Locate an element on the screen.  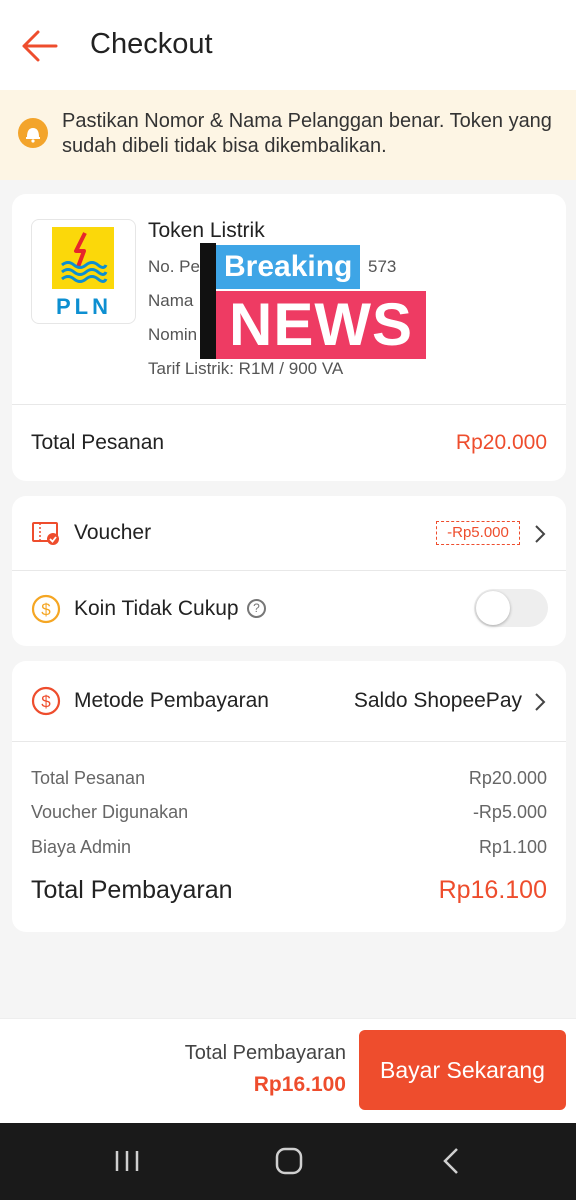
customer-name: Nama is located at coordinates (171, 300).